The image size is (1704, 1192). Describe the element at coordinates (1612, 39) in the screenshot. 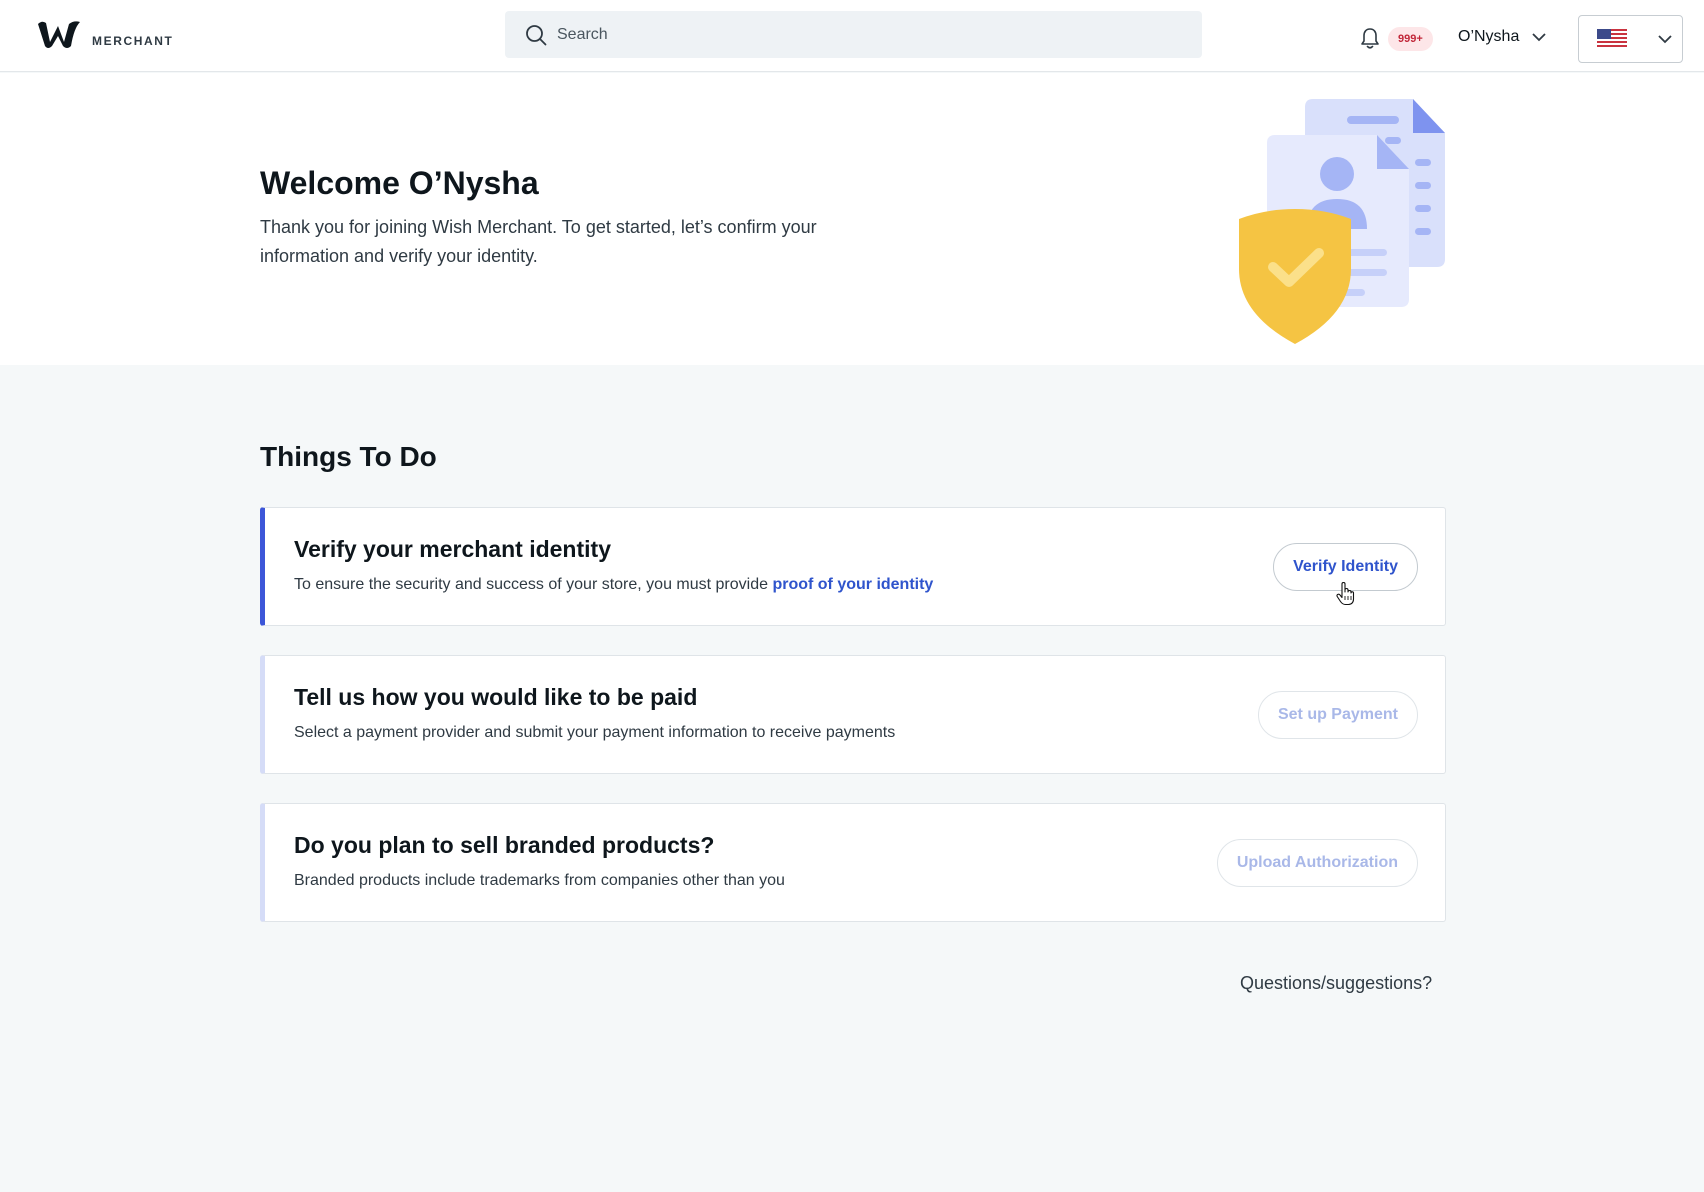

I see `us-flag-icon` at that location.